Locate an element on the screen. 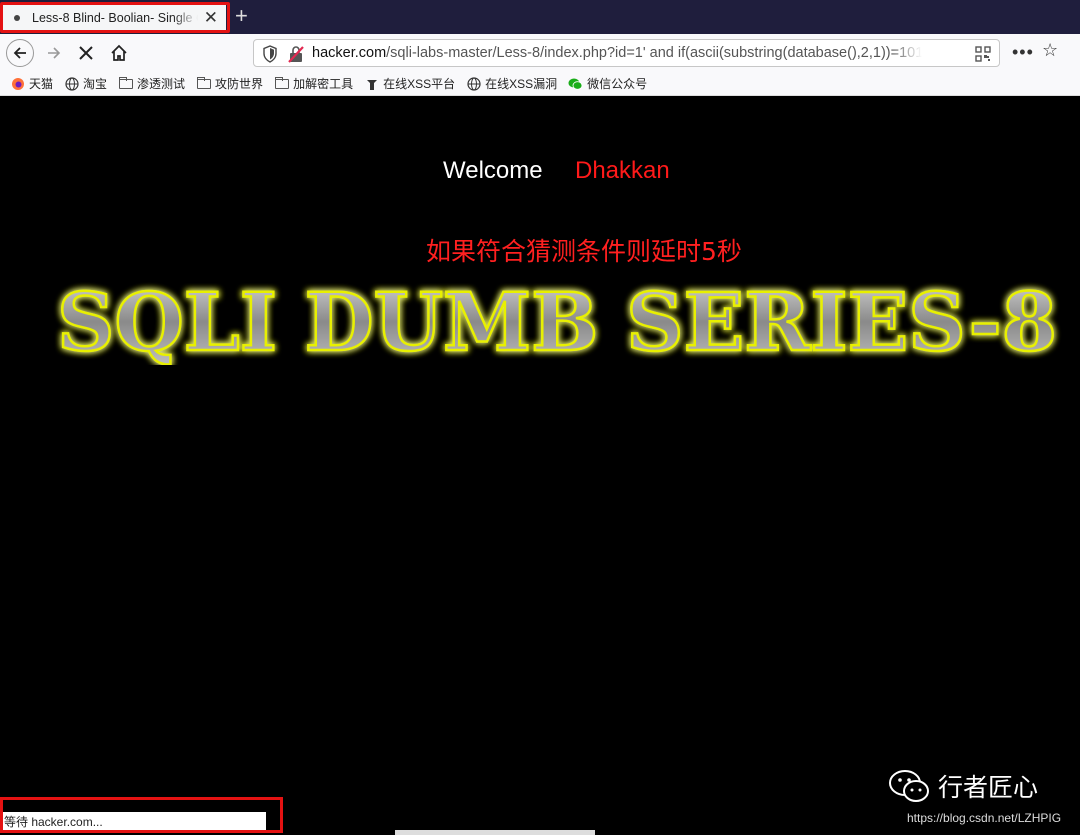 This screenshot has height=835, width=1080. tab-highlight-box is located at coordinates (115, 17).